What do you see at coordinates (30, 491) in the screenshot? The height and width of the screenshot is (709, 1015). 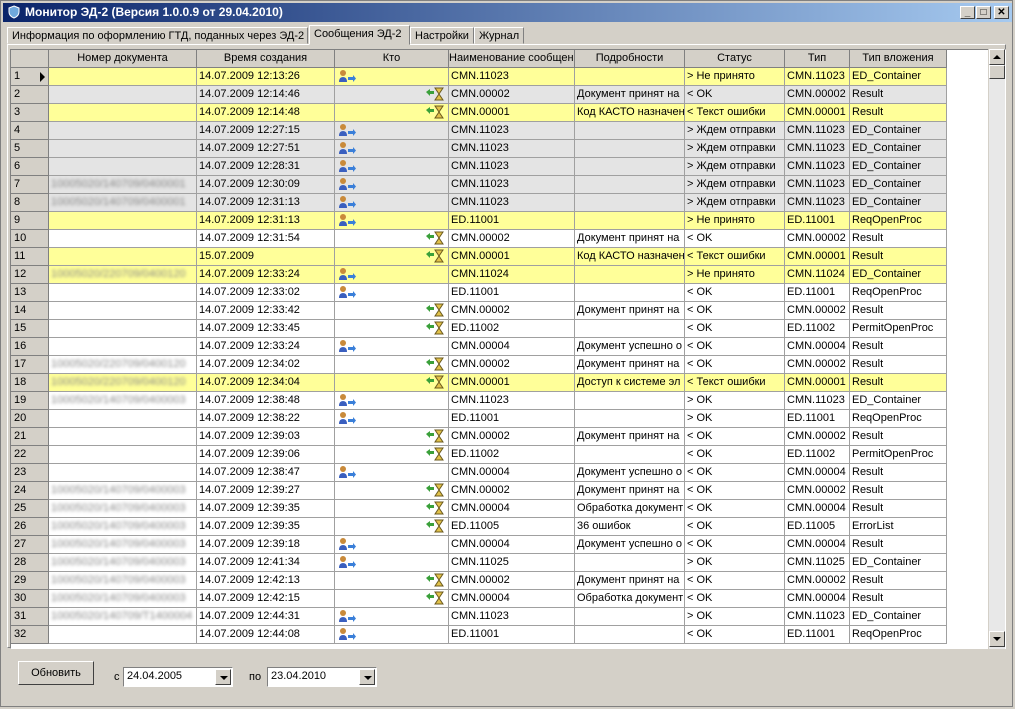 I see `row-number: 24` at bounding box center [30, 491].